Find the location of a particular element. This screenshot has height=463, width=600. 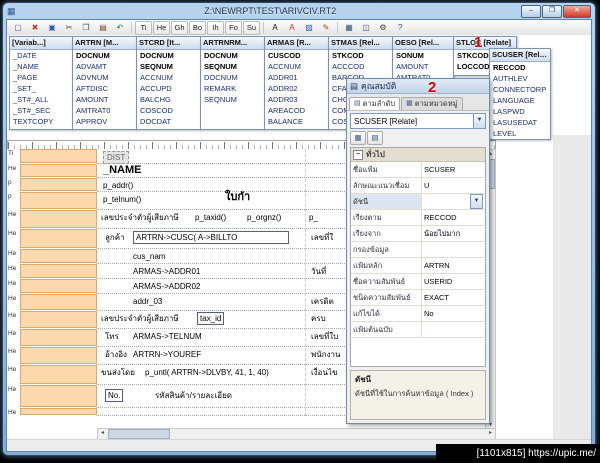

design-item: p_ is located at coordinates (313, 217).